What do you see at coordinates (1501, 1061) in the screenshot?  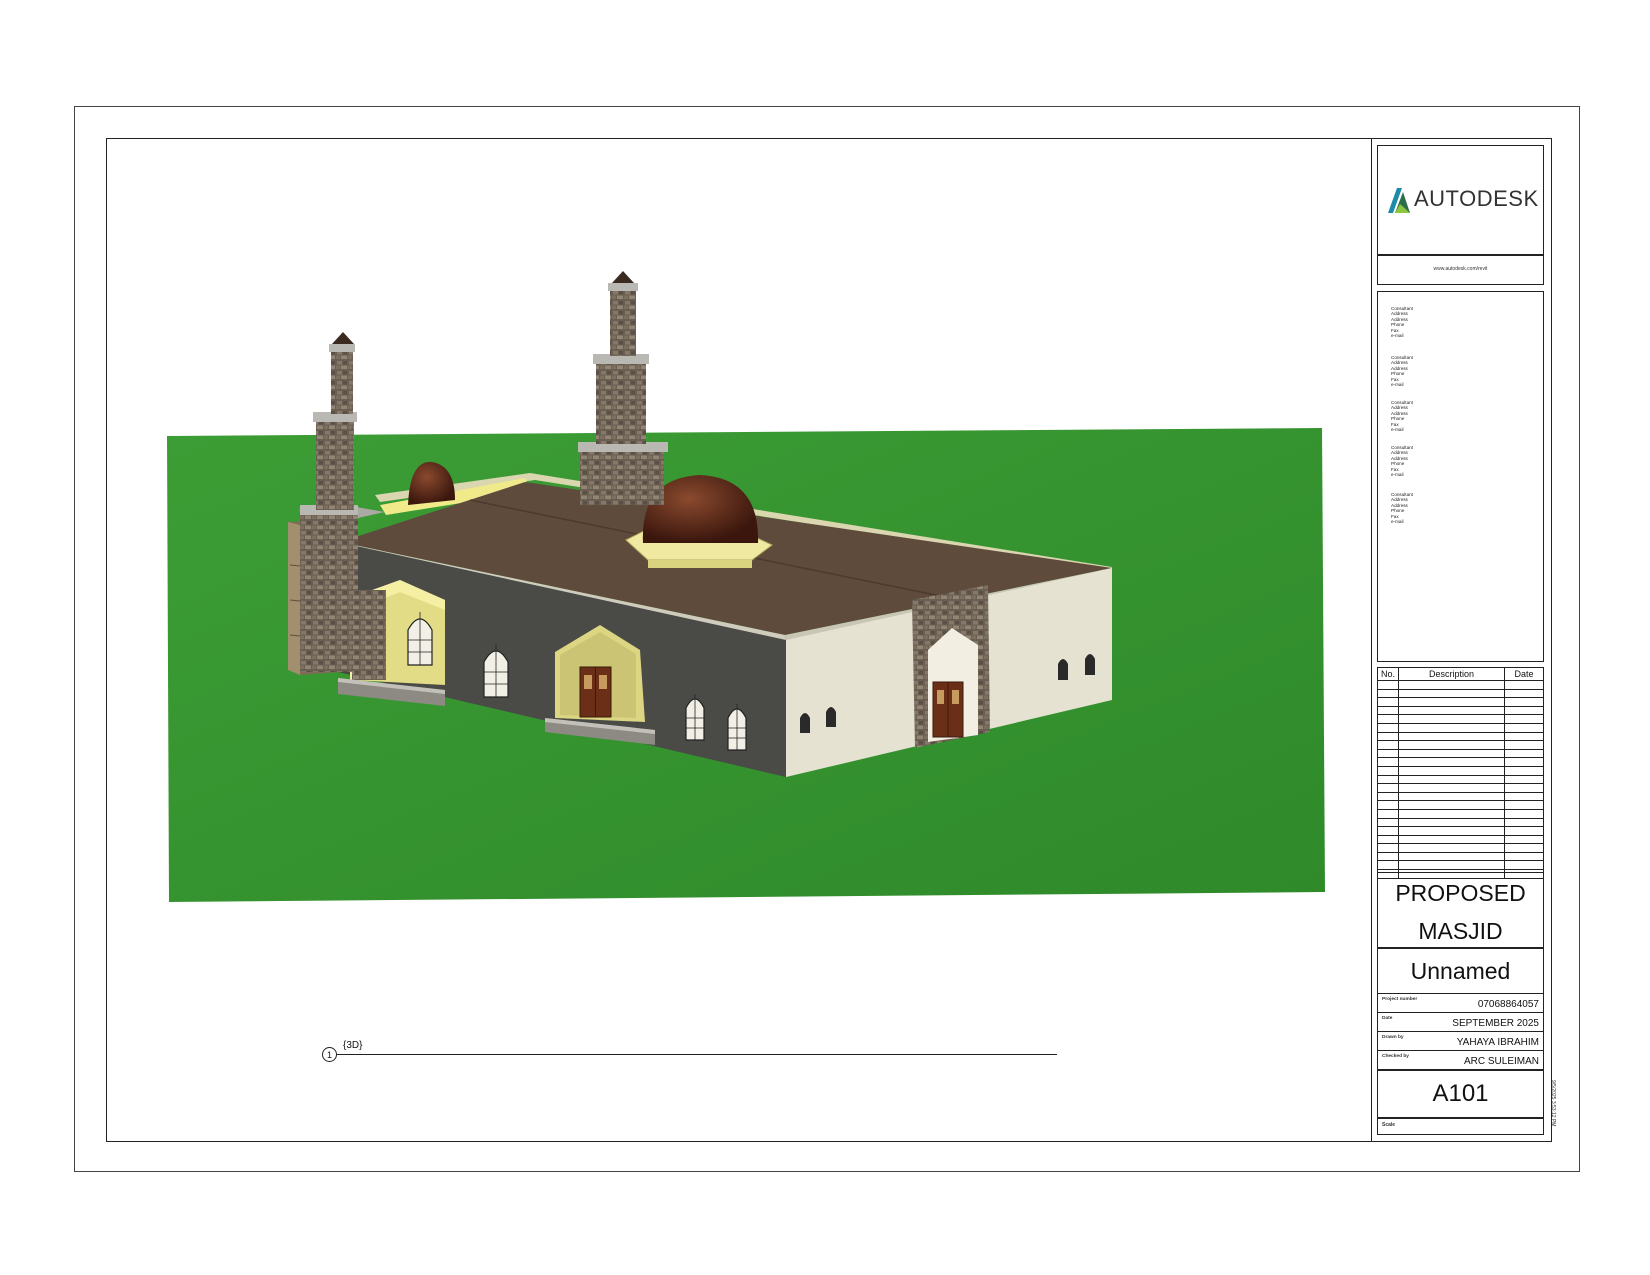 I see `info-value: ARC SULEIMAN` at bounding box center [1501, 1061].